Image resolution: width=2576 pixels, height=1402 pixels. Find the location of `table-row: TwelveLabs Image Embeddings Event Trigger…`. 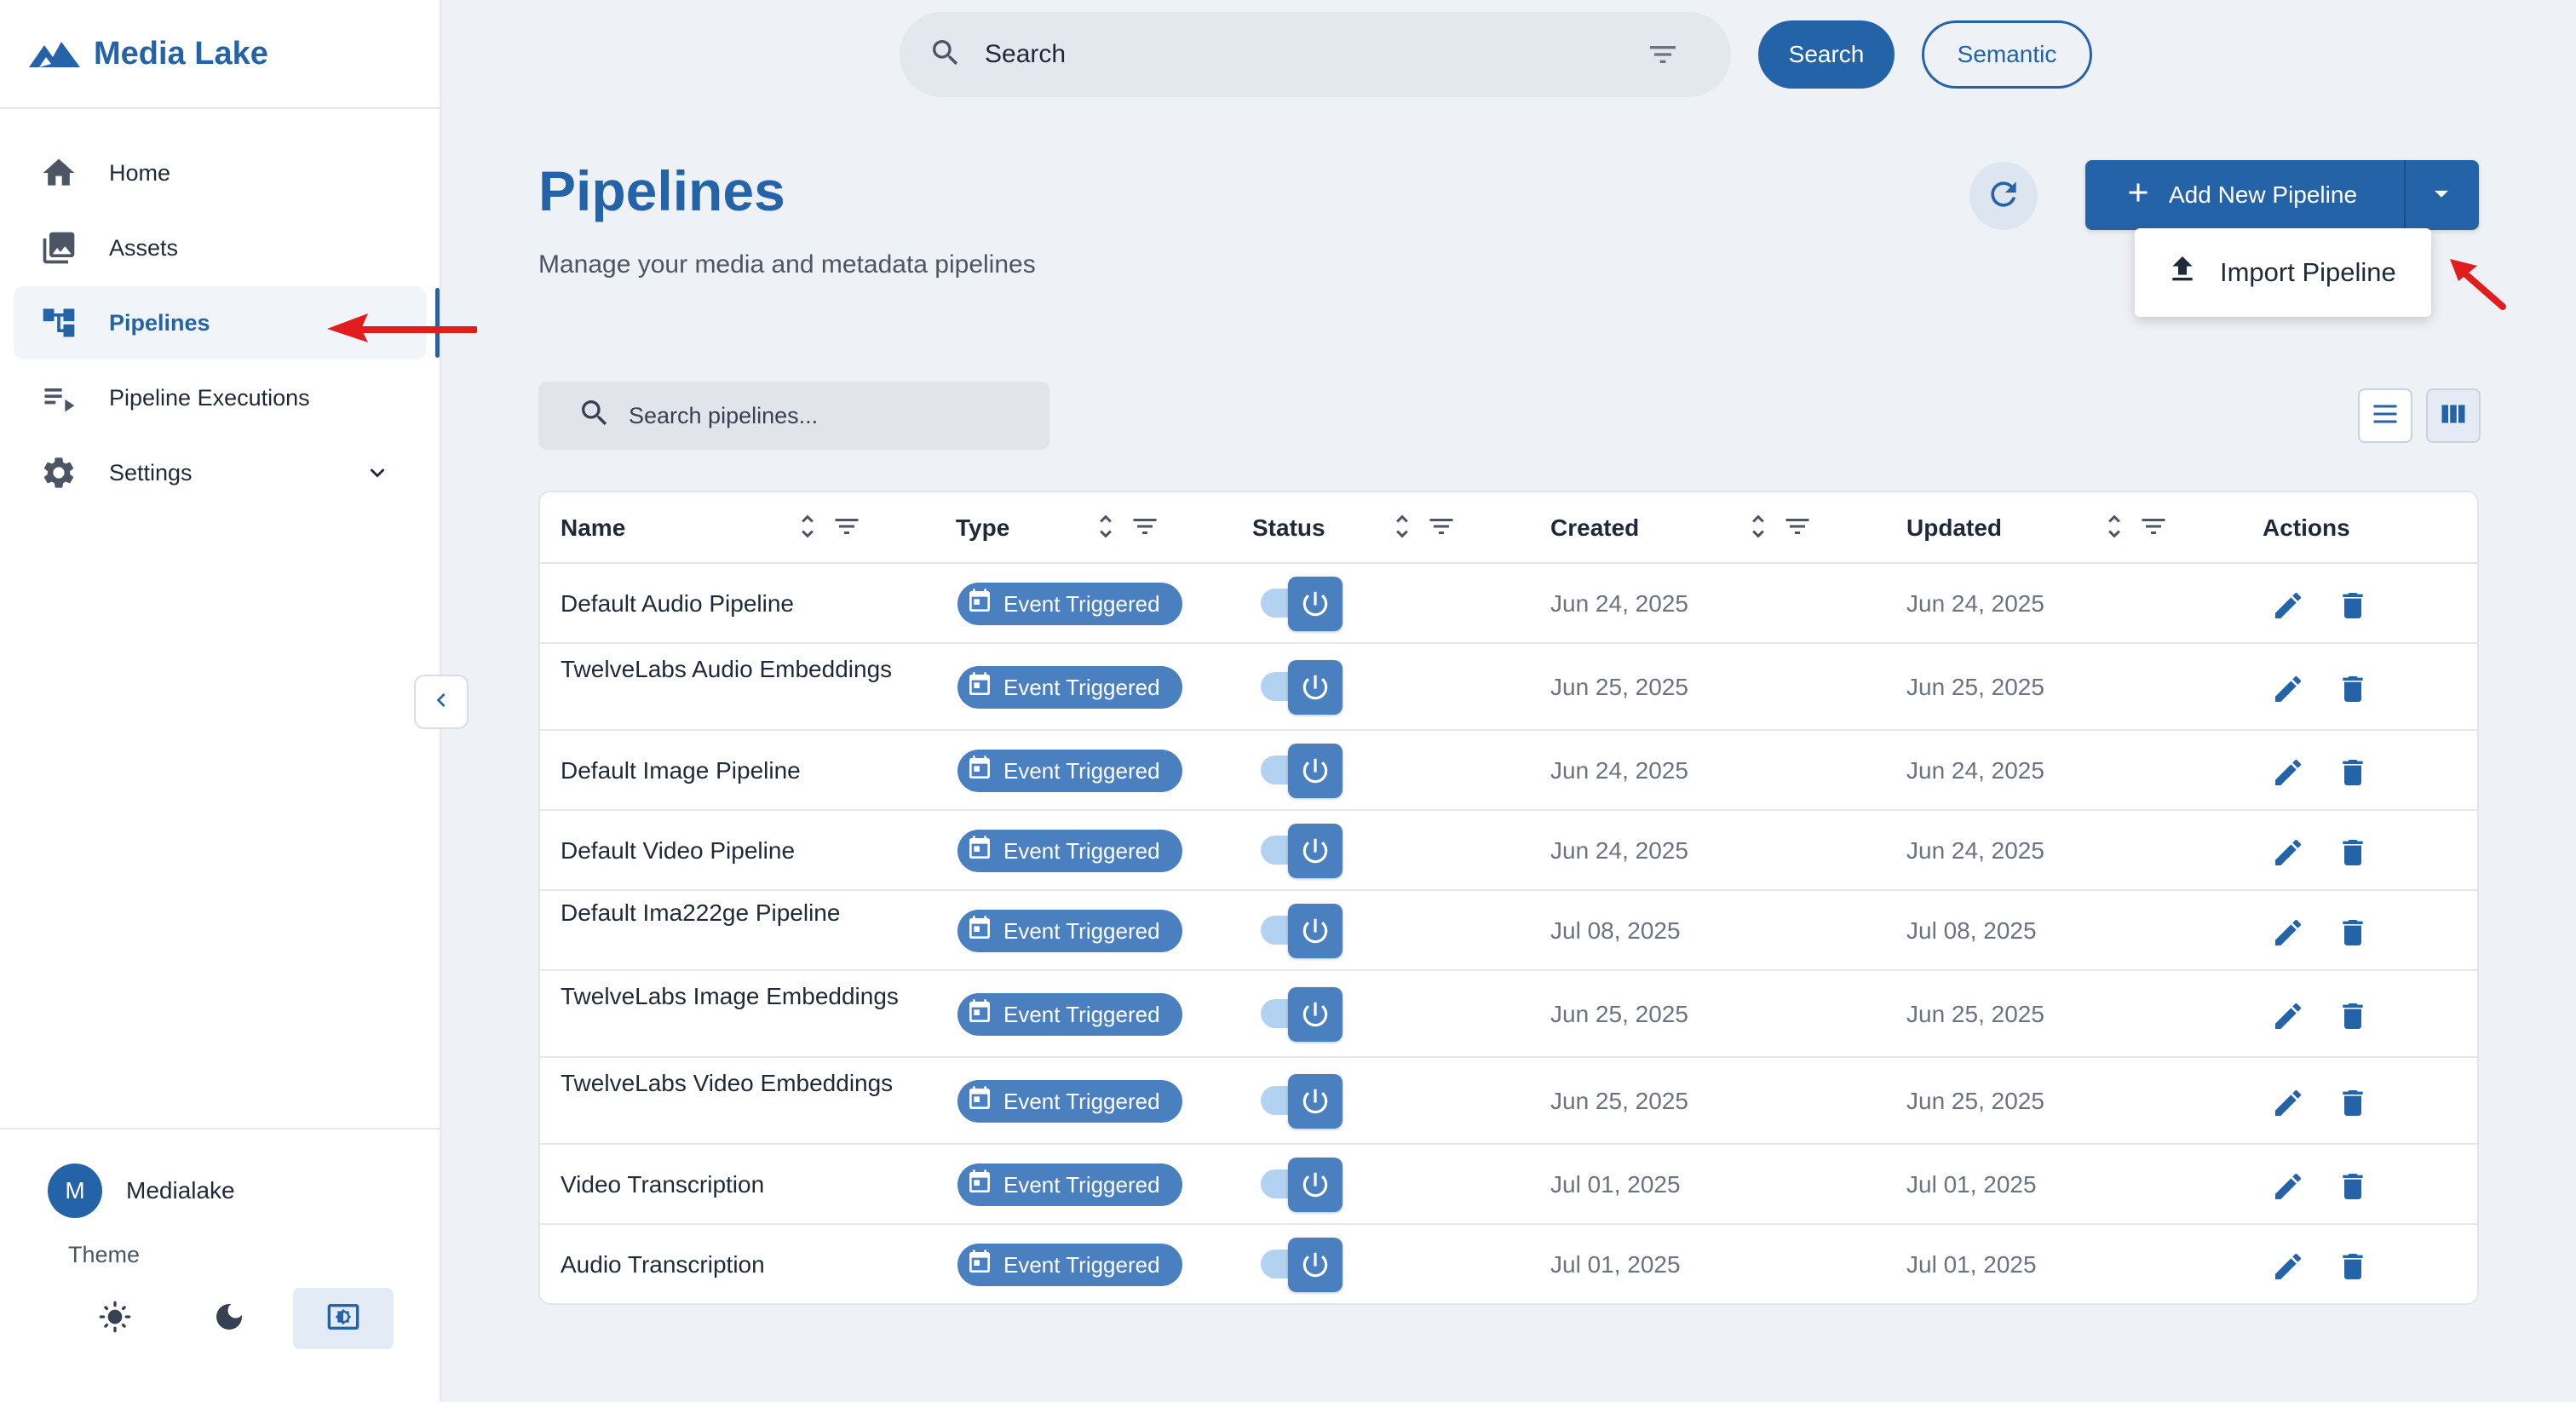

table-row: TwelveLabs Image Embeddings Event Trigger… is located at coordinates (1509, 1014).